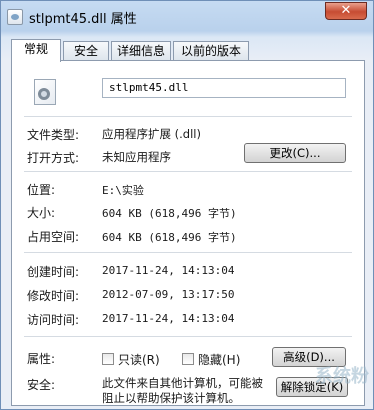 The image size is (374, 410). Describe the element at coordinates (151, 134) in the screenshot. I see `file-type-value: 应用程序扩展 (.dll)` at that location.